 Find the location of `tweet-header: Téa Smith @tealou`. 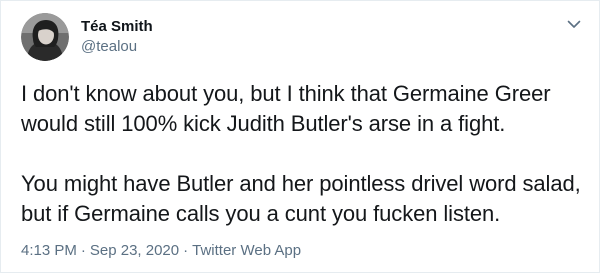

tweet-header: Téa Smith @tealou is located at coordinates (87, 37).